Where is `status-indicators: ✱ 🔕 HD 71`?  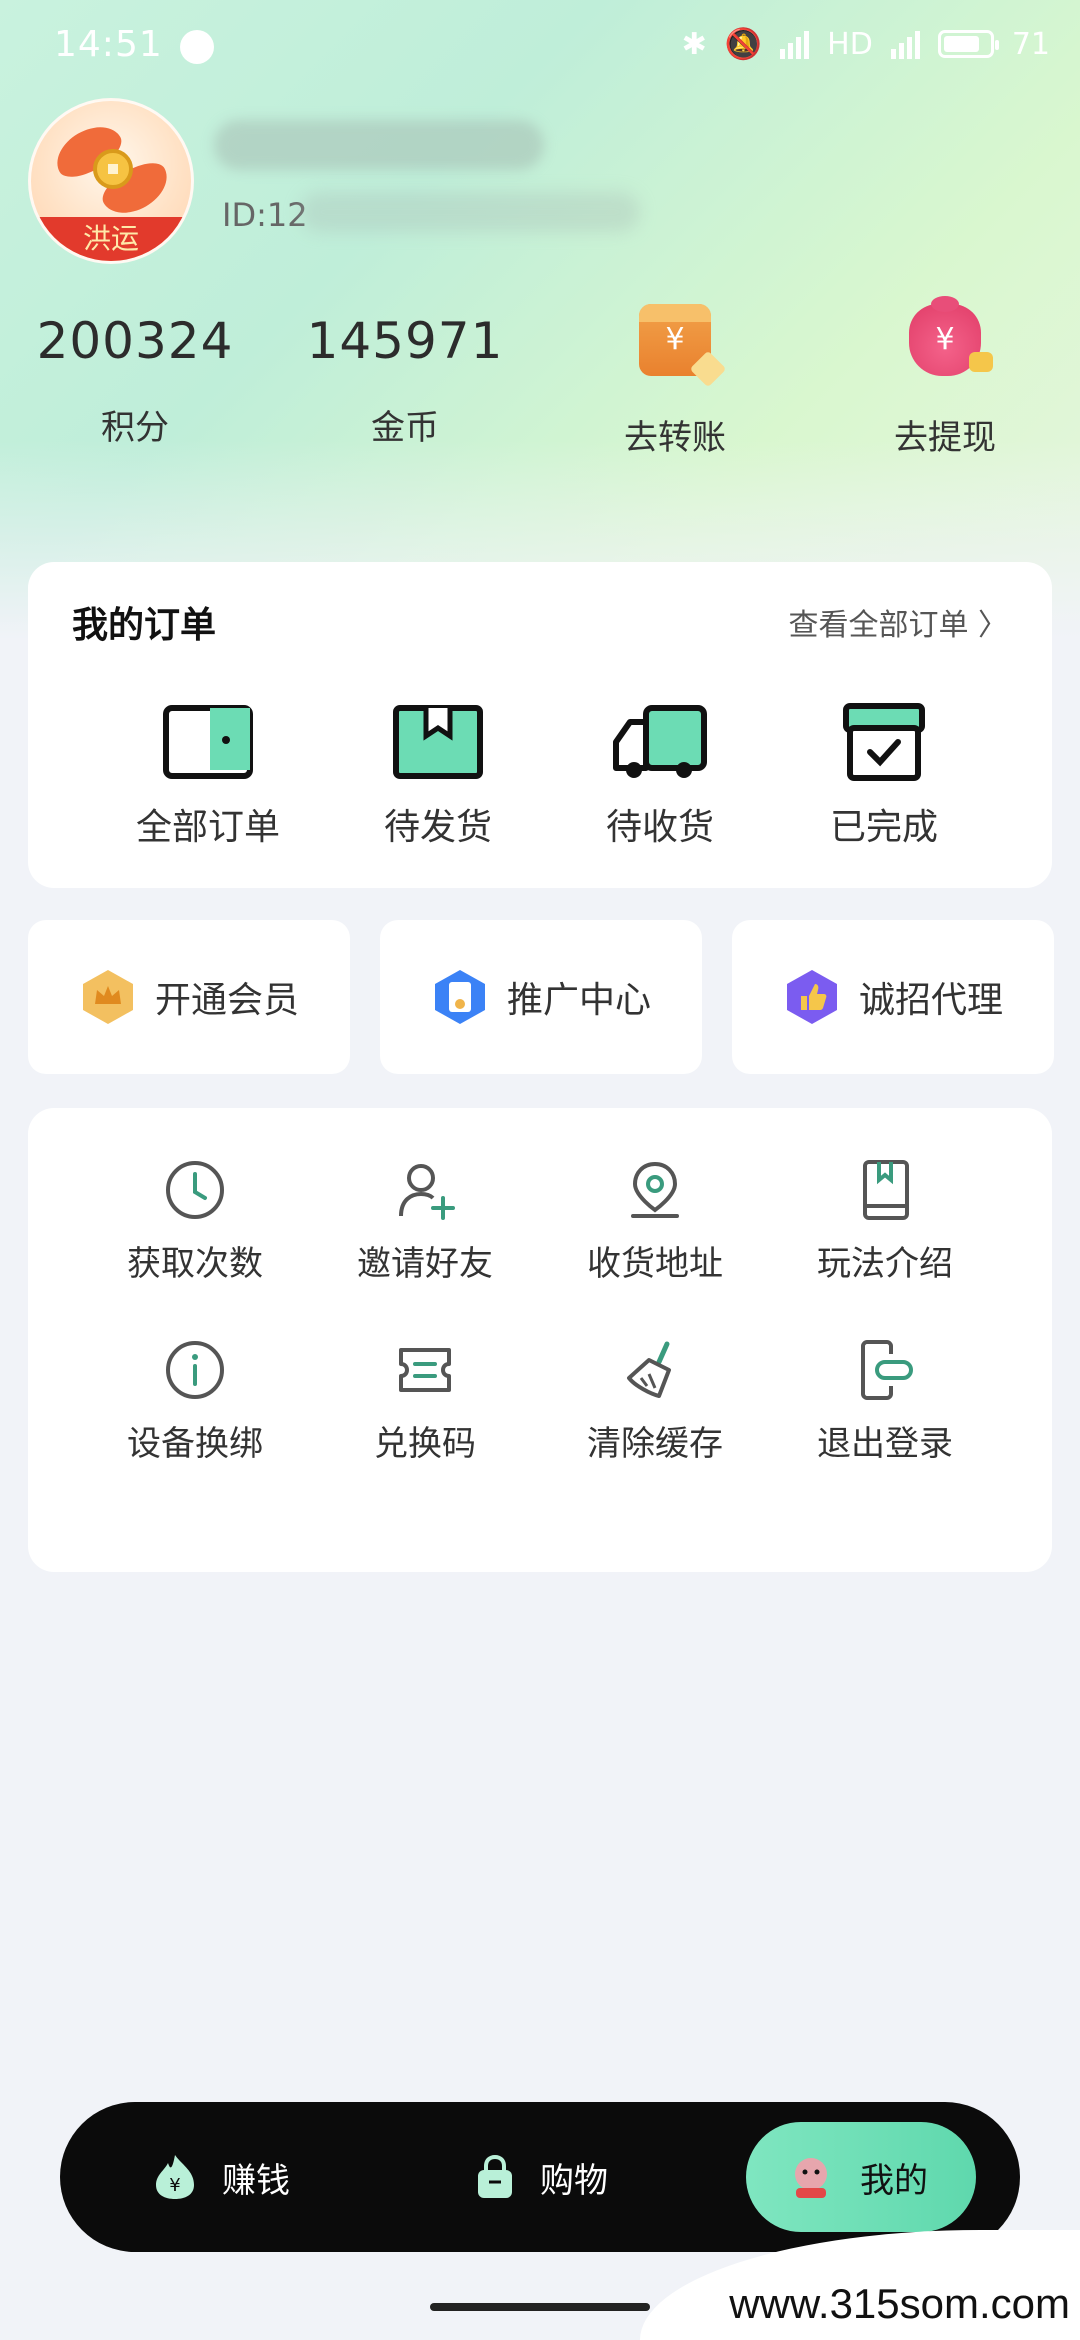
status-indicators: ✱ 🔕 HD 71 is located at coordinates (866, 44).